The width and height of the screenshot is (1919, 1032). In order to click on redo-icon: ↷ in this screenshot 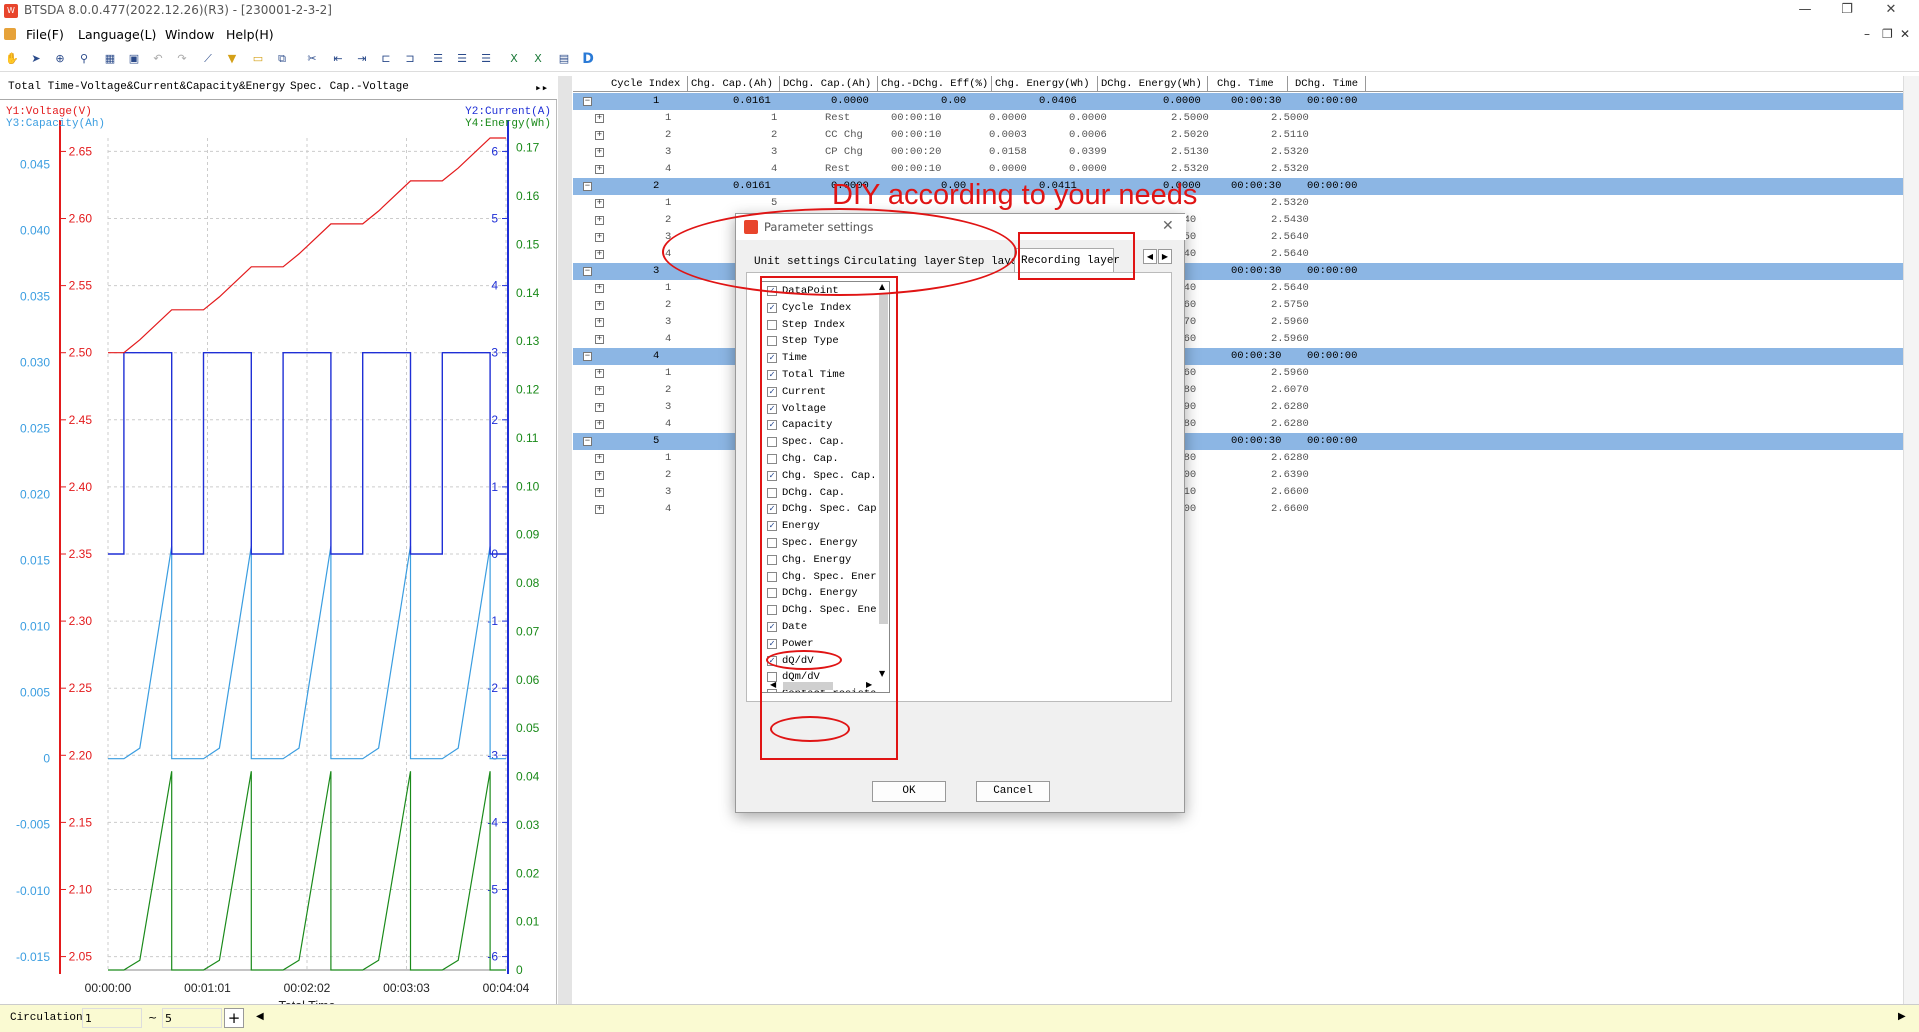, I will do `click(182, 59)`.